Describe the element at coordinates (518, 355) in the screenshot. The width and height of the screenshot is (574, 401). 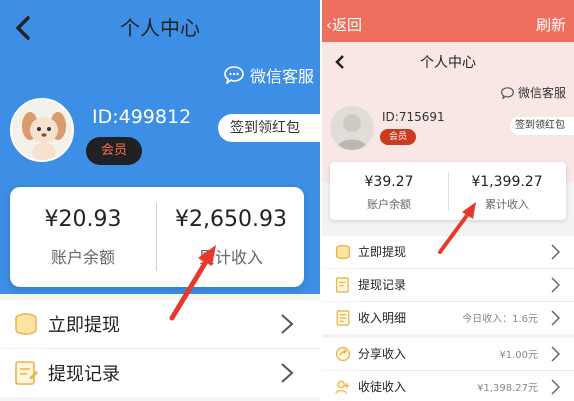
I see `share-income-value: ¥1.00元` at that location.